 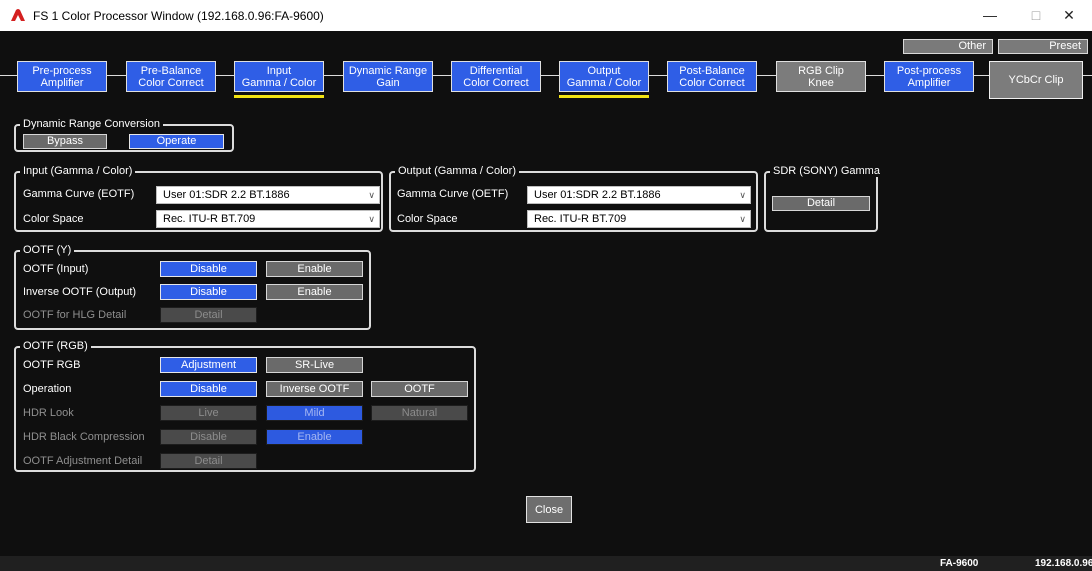 I want to click on pipeline-dynamic-range-gain: Dynamic Range Gain, so click(x=388, y=76).